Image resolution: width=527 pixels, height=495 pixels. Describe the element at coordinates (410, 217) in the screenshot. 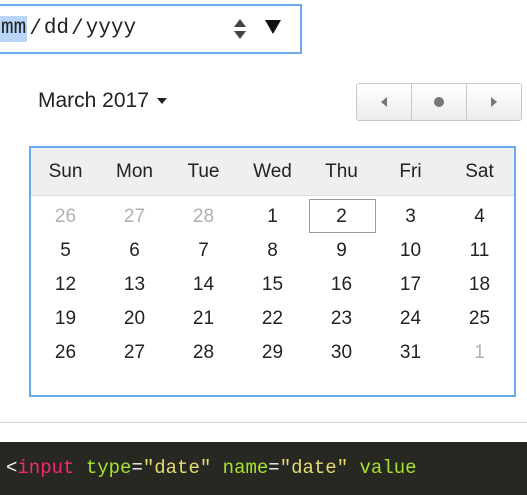

I see `calendar-day: 3` at that location.